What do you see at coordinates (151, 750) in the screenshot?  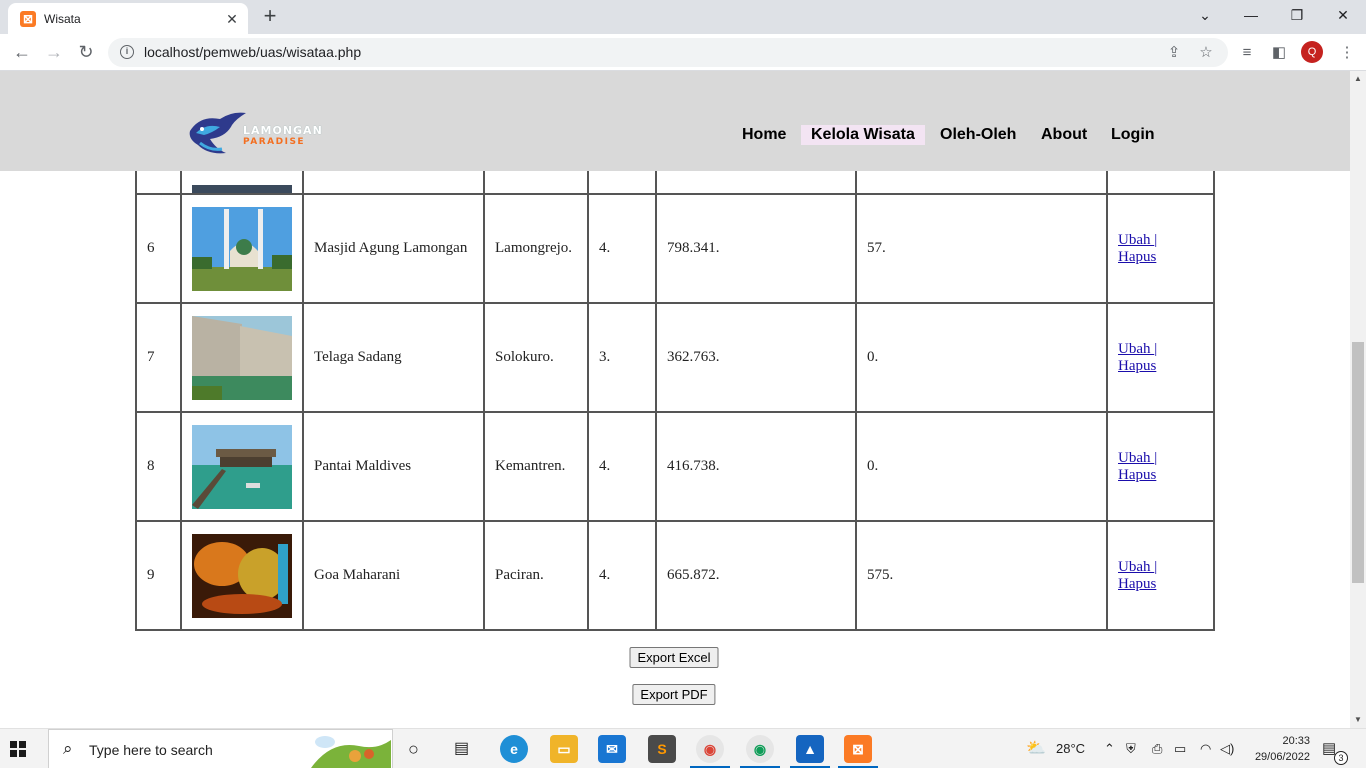 I see `search-placeholder: Type here to search` at bounding box center [151, 750].